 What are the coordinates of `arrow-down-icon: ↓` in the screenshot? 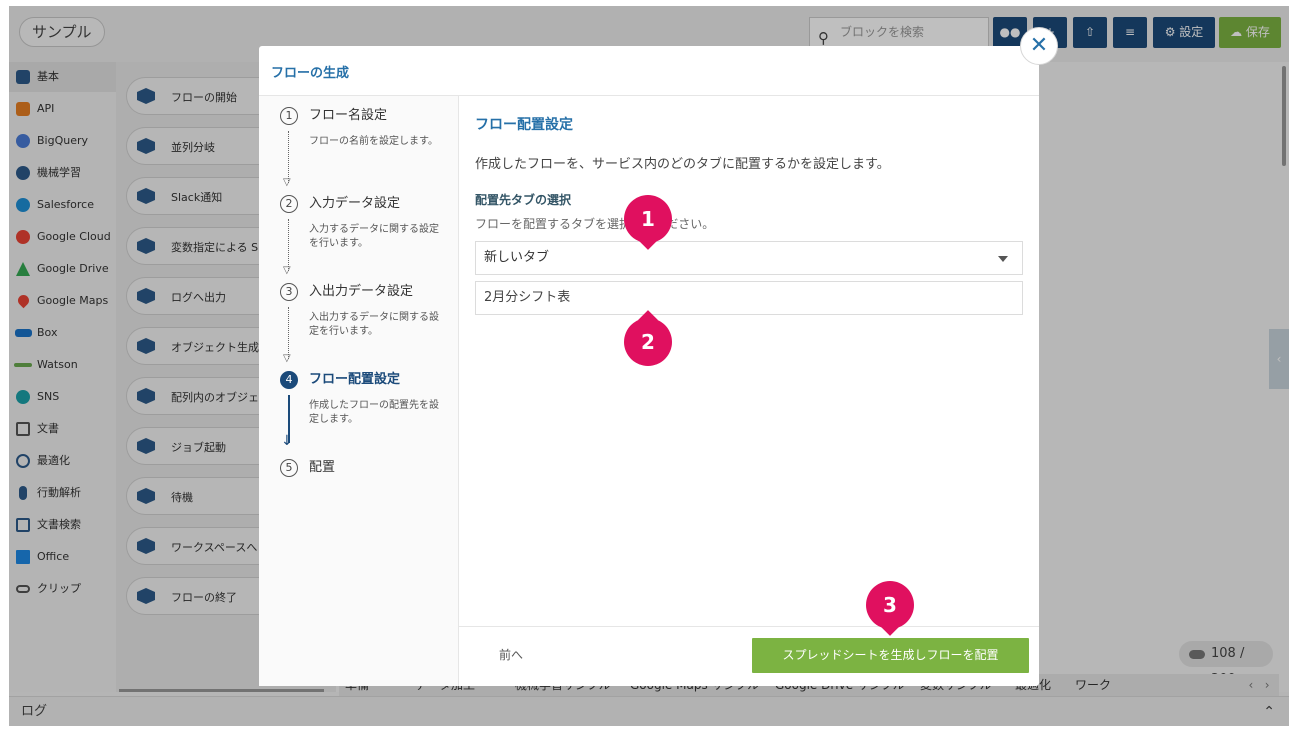 It's located at (287, 441).